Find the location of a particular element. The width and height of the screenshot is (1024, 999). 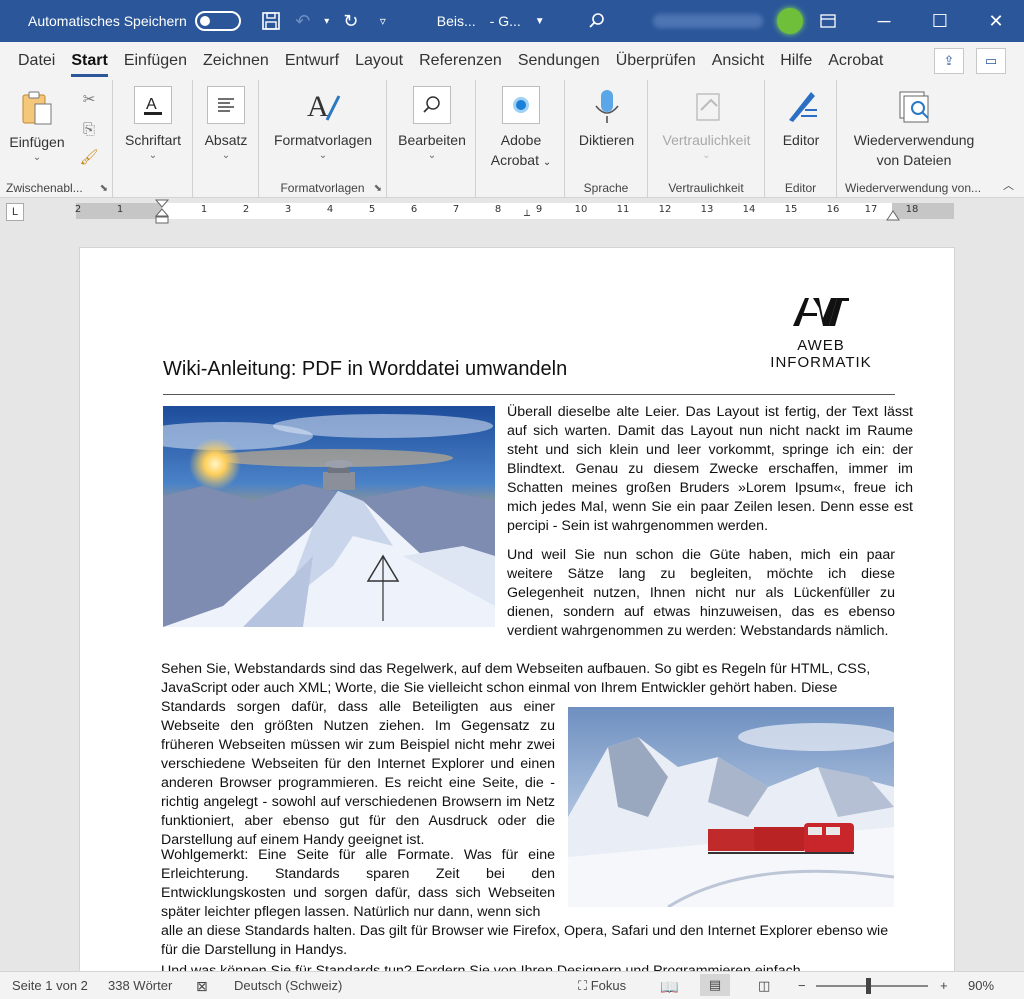

tab-ueberpruefen: Überprüfen is located at coordinates (656, 61).